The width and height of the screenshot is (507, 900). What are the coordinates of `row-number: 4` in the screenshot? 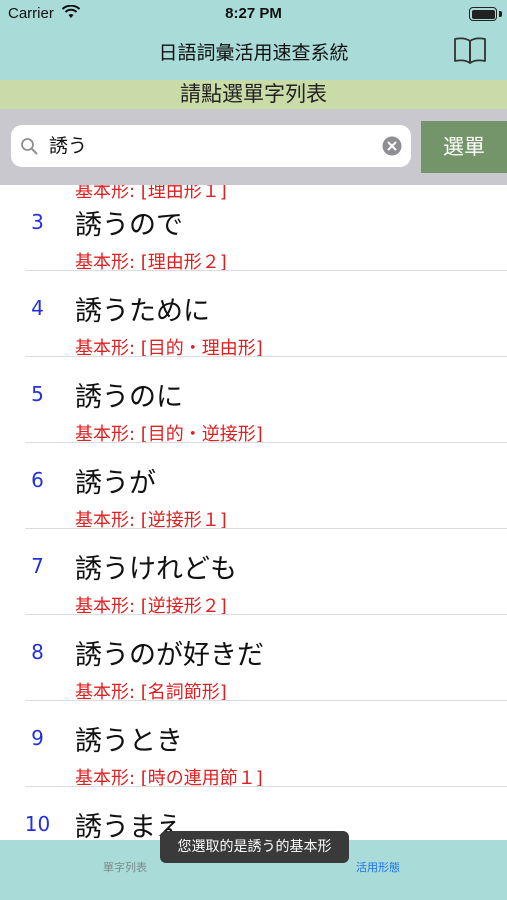 It's located at (37, 308).